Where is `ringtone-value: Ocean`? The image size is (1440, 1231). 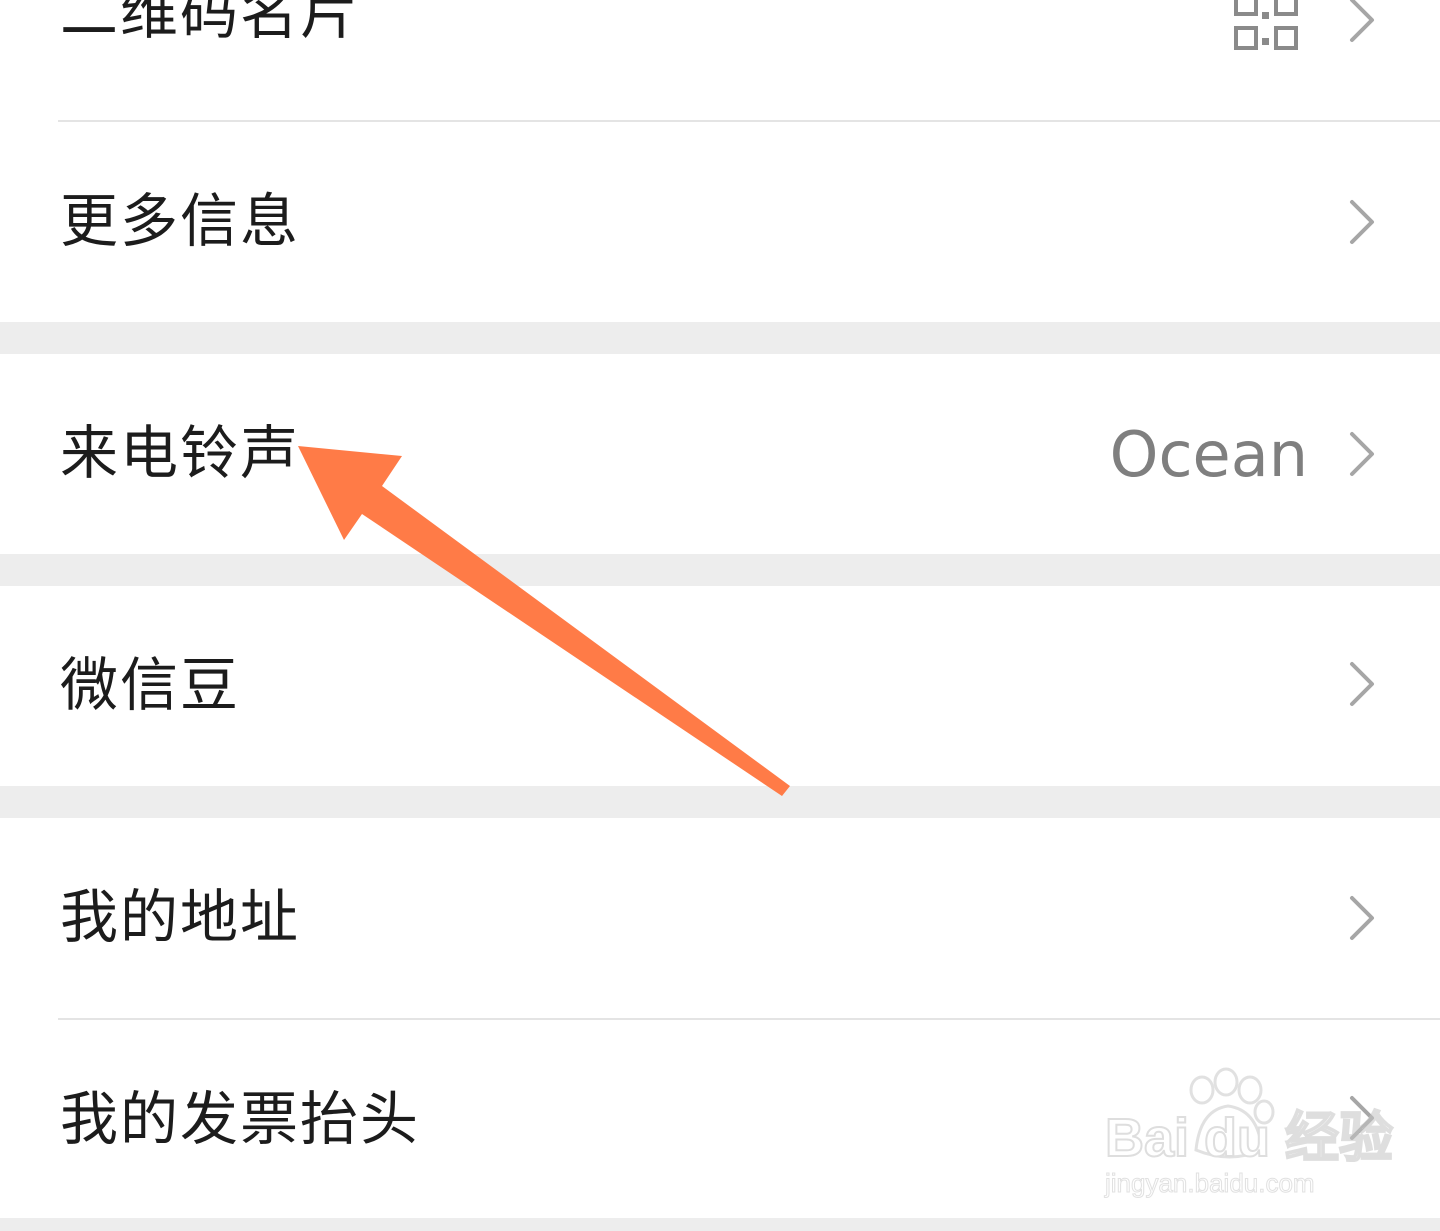
ringtone-value: Ocean is located at coordinates (1208, 454).